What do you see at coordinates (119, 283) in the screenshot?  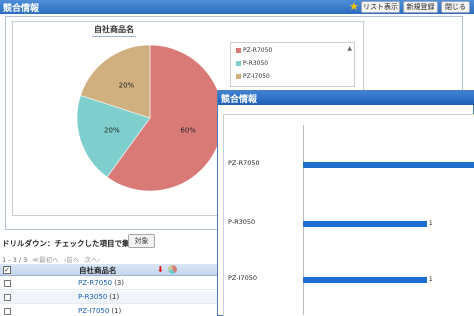 I see `row-count: (3)` at bounding box center [119, 283].